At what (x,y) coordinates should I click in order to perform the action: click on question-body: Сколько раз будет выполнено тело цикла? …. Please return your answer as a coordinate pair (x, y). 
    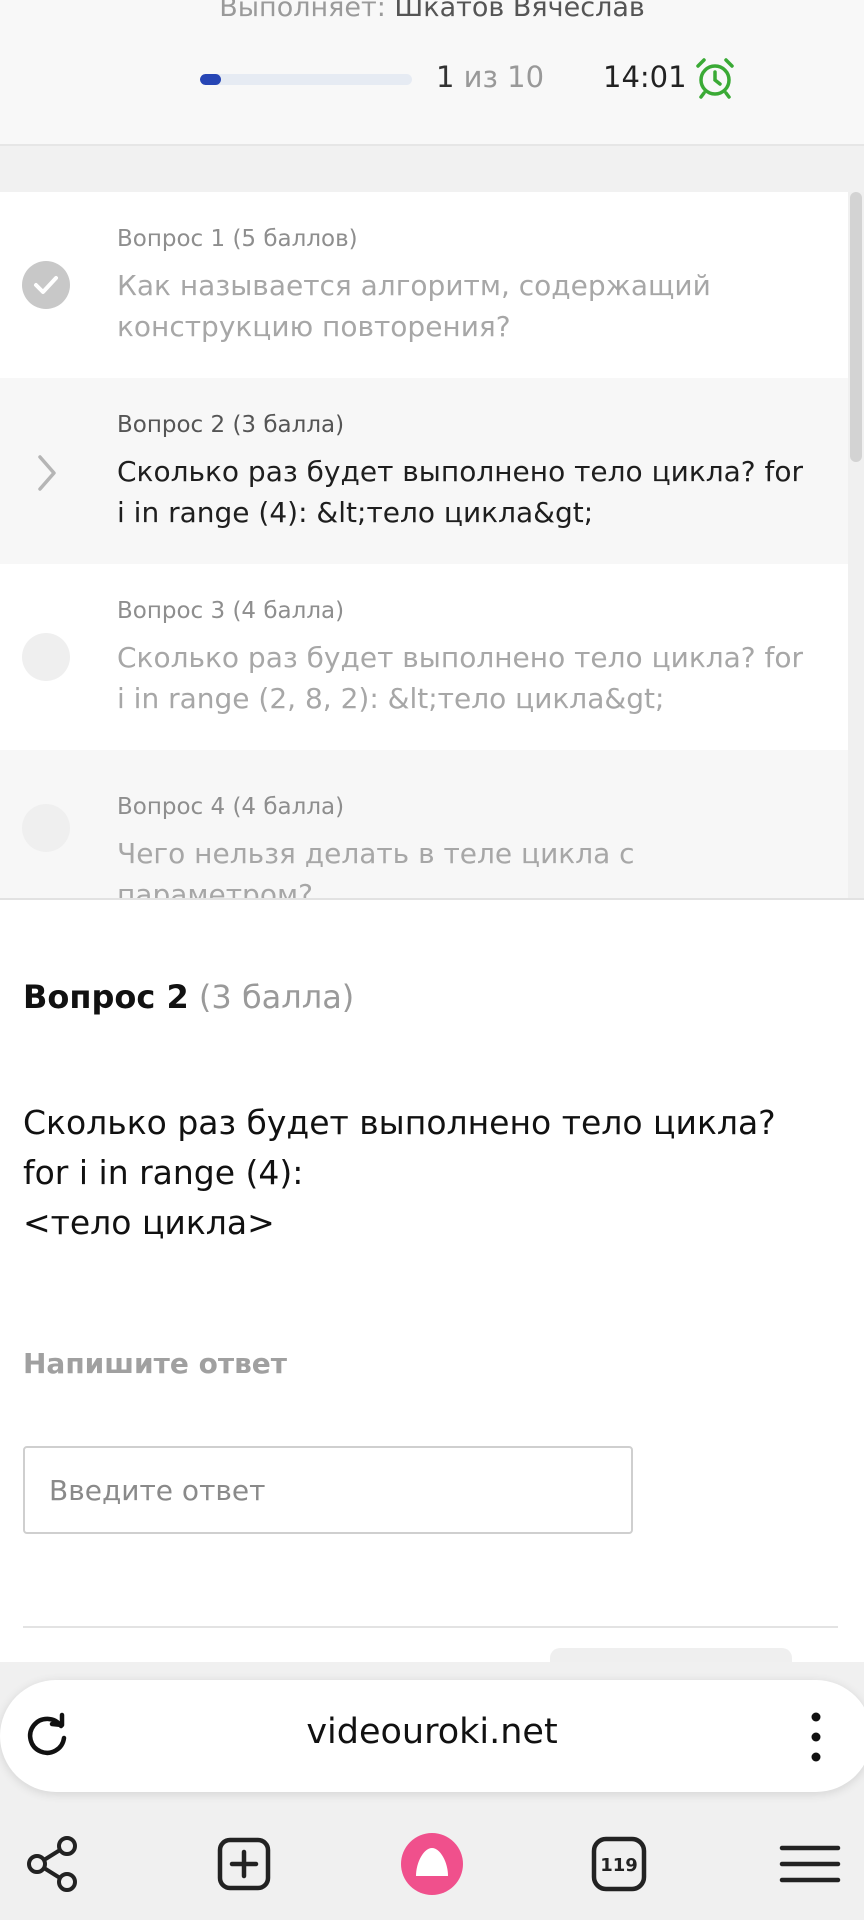
    Looking at the image, I should click on (423, 1173).